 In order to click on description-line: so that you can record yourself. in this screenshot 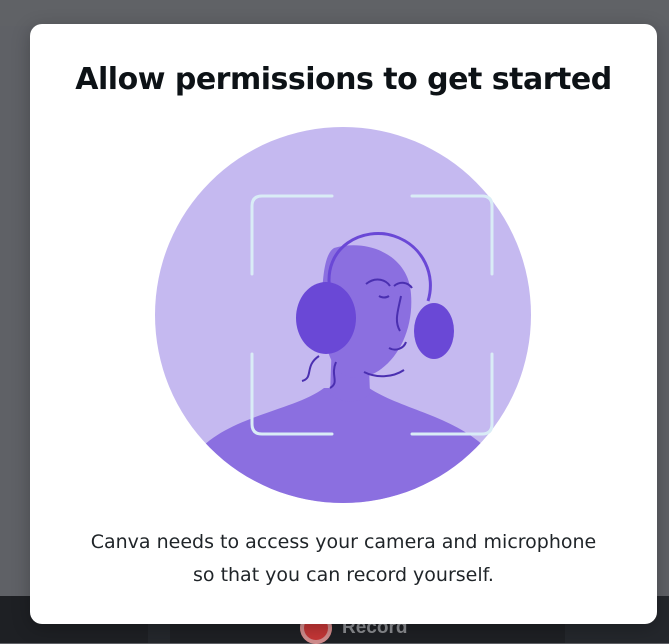, I will do `click(343, 575)`.